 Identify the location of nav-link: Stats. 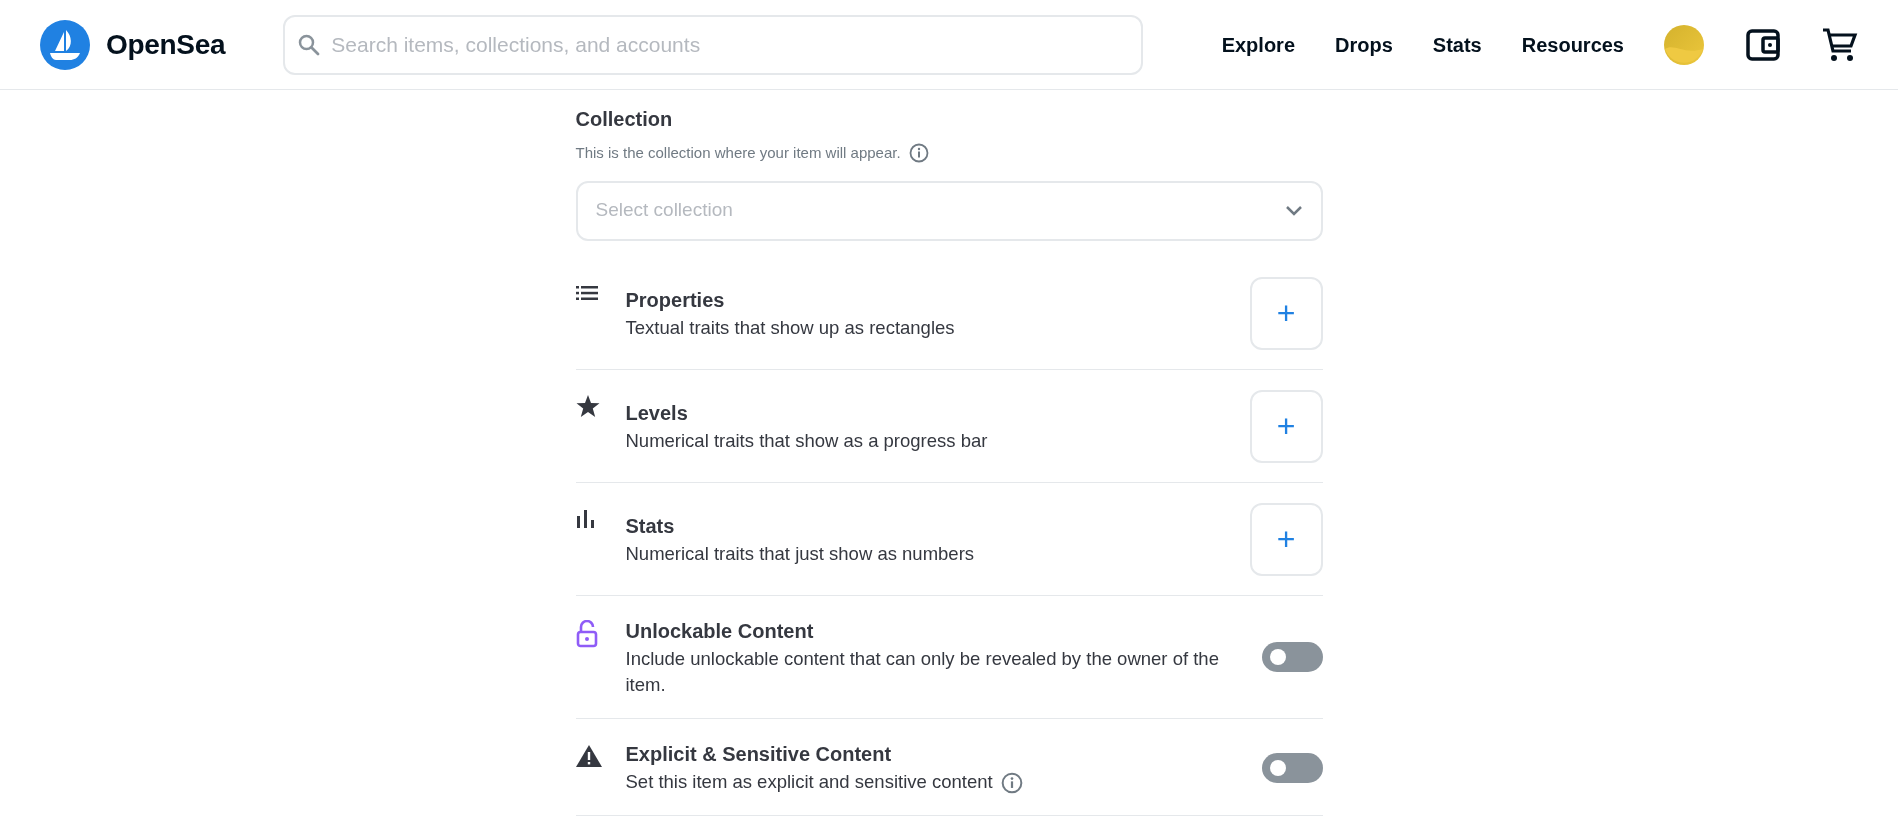
(1457, 44).